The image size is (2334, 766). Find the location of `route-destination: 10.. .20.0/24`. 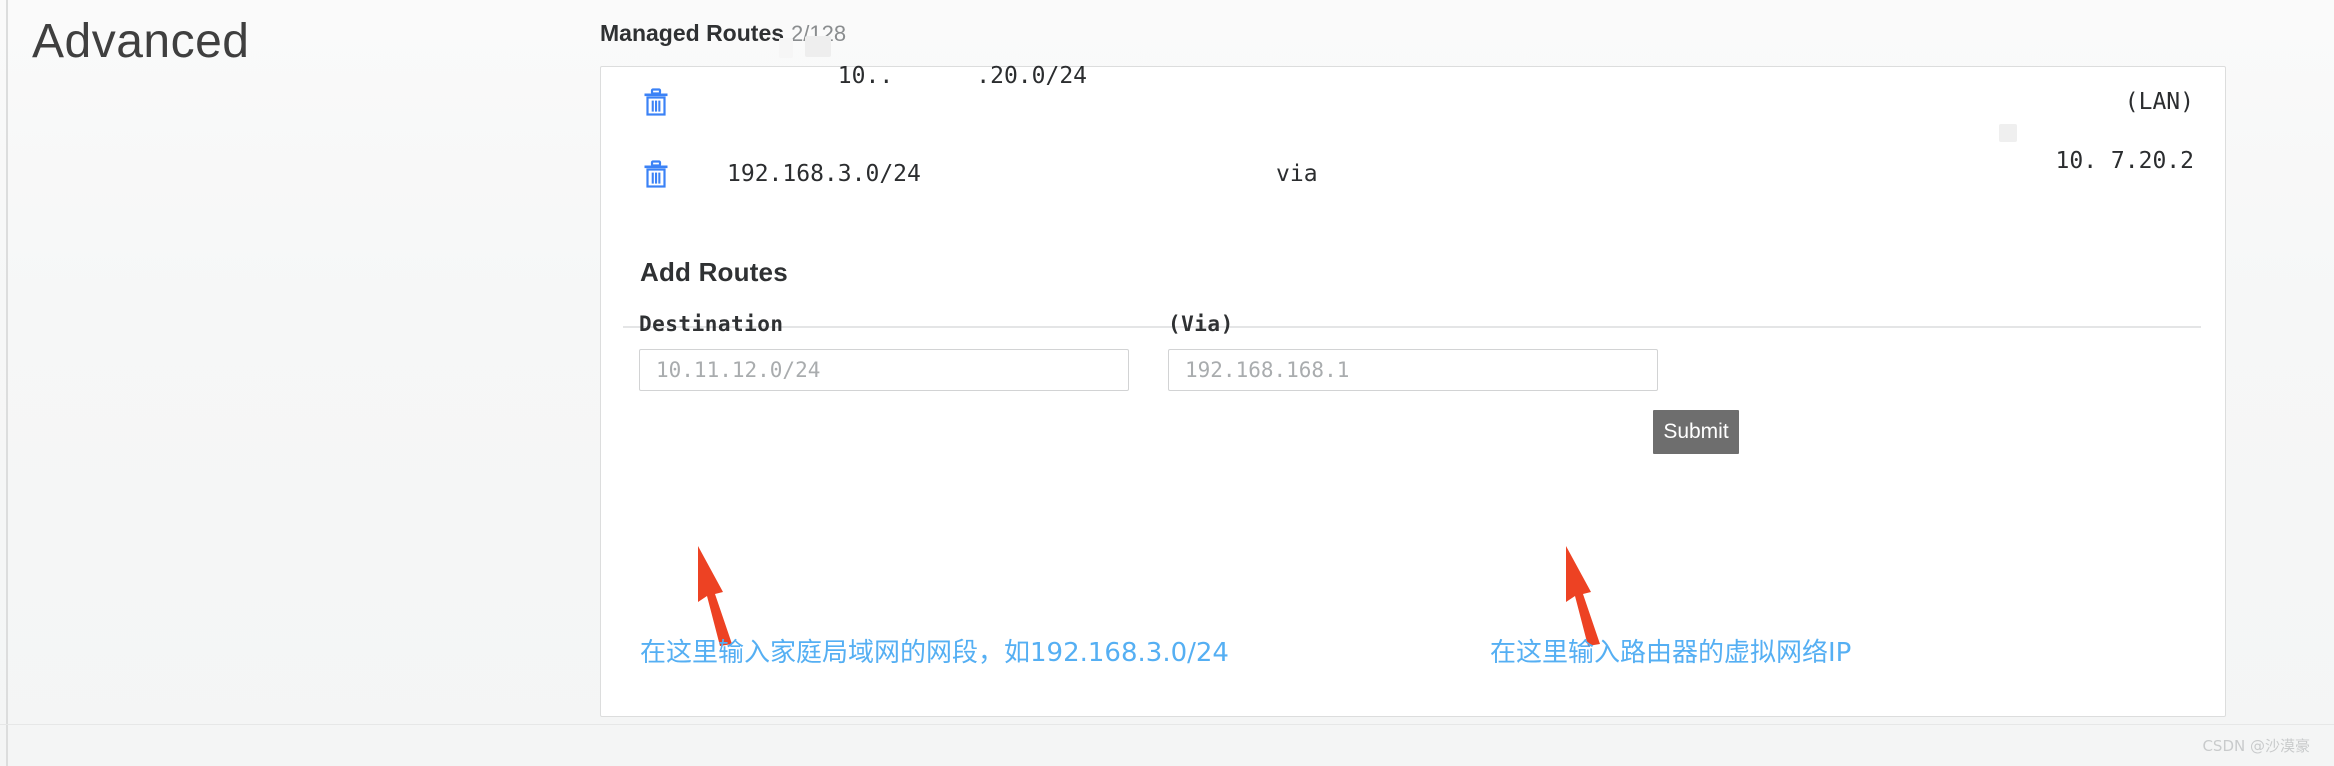

route-destination: 10.. .20.0/24 is located at coordinates (907, 101).